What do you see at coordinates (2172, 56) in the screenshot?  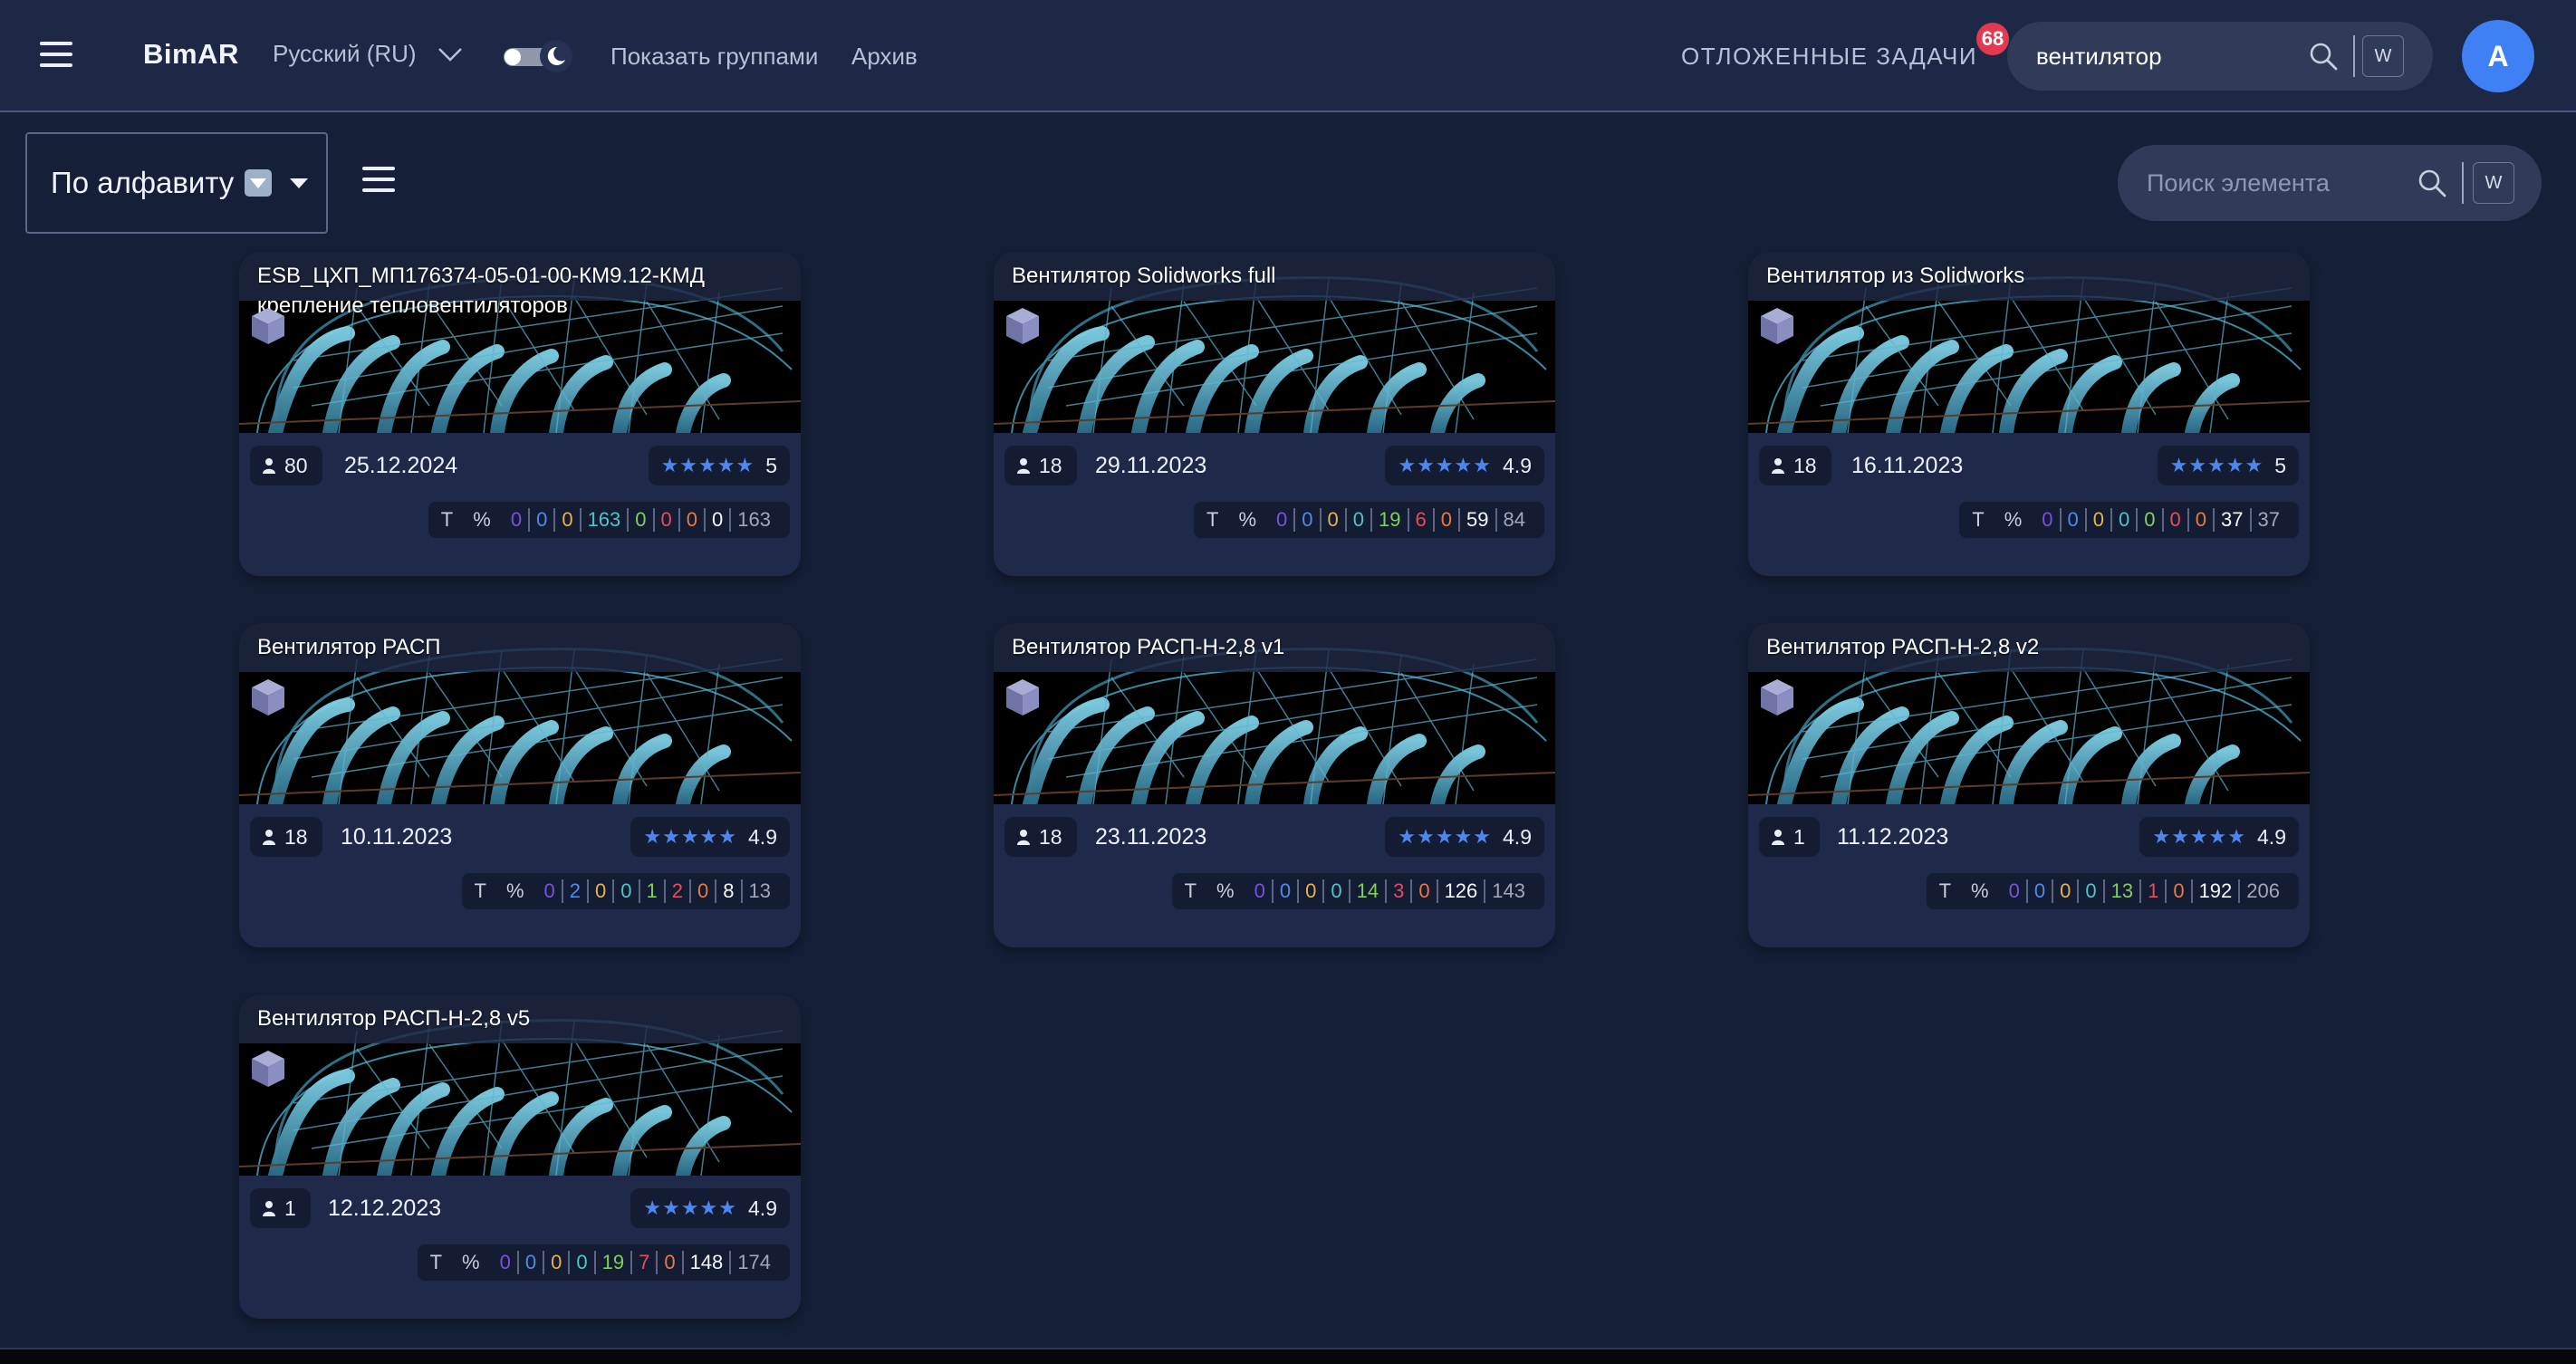 I see `global-search-input` at bounding box center [2172, 56].